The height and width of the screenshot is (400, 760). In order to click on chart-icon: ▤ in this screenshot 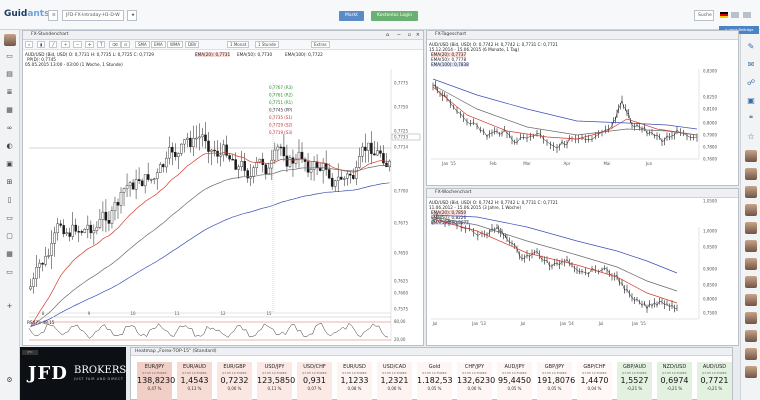, I will do `click(9, 74)`.